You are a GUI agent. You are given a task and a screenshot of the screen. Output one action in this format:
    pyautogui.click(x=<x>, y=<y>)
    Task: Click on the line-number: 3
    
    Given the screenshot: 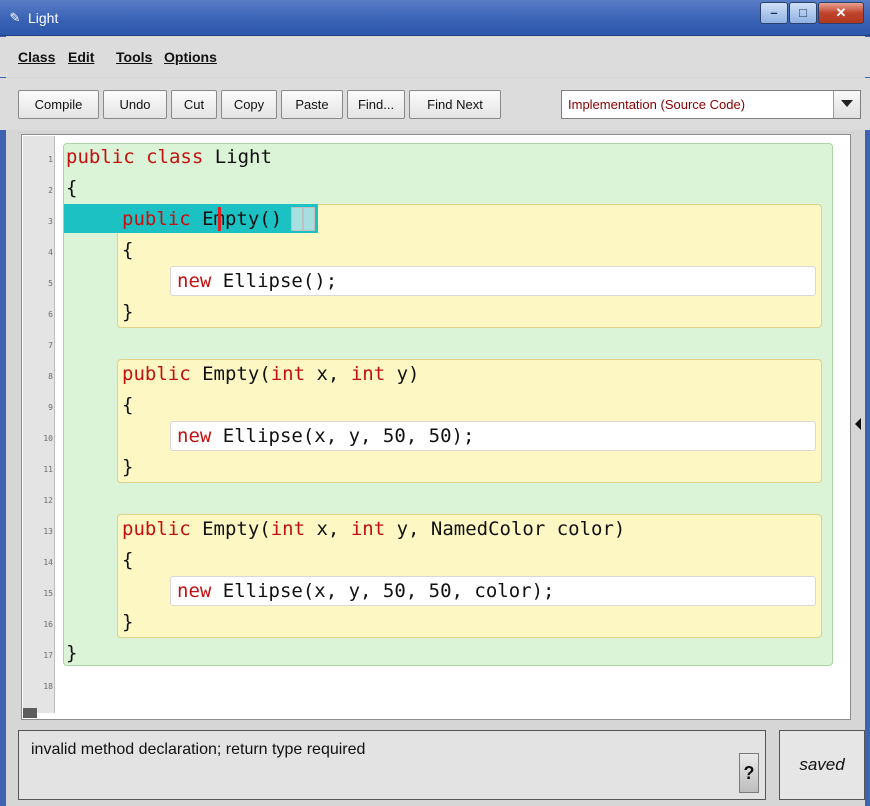 What is the action you would take?
    pyautogui.click(x=50, y=221)
    